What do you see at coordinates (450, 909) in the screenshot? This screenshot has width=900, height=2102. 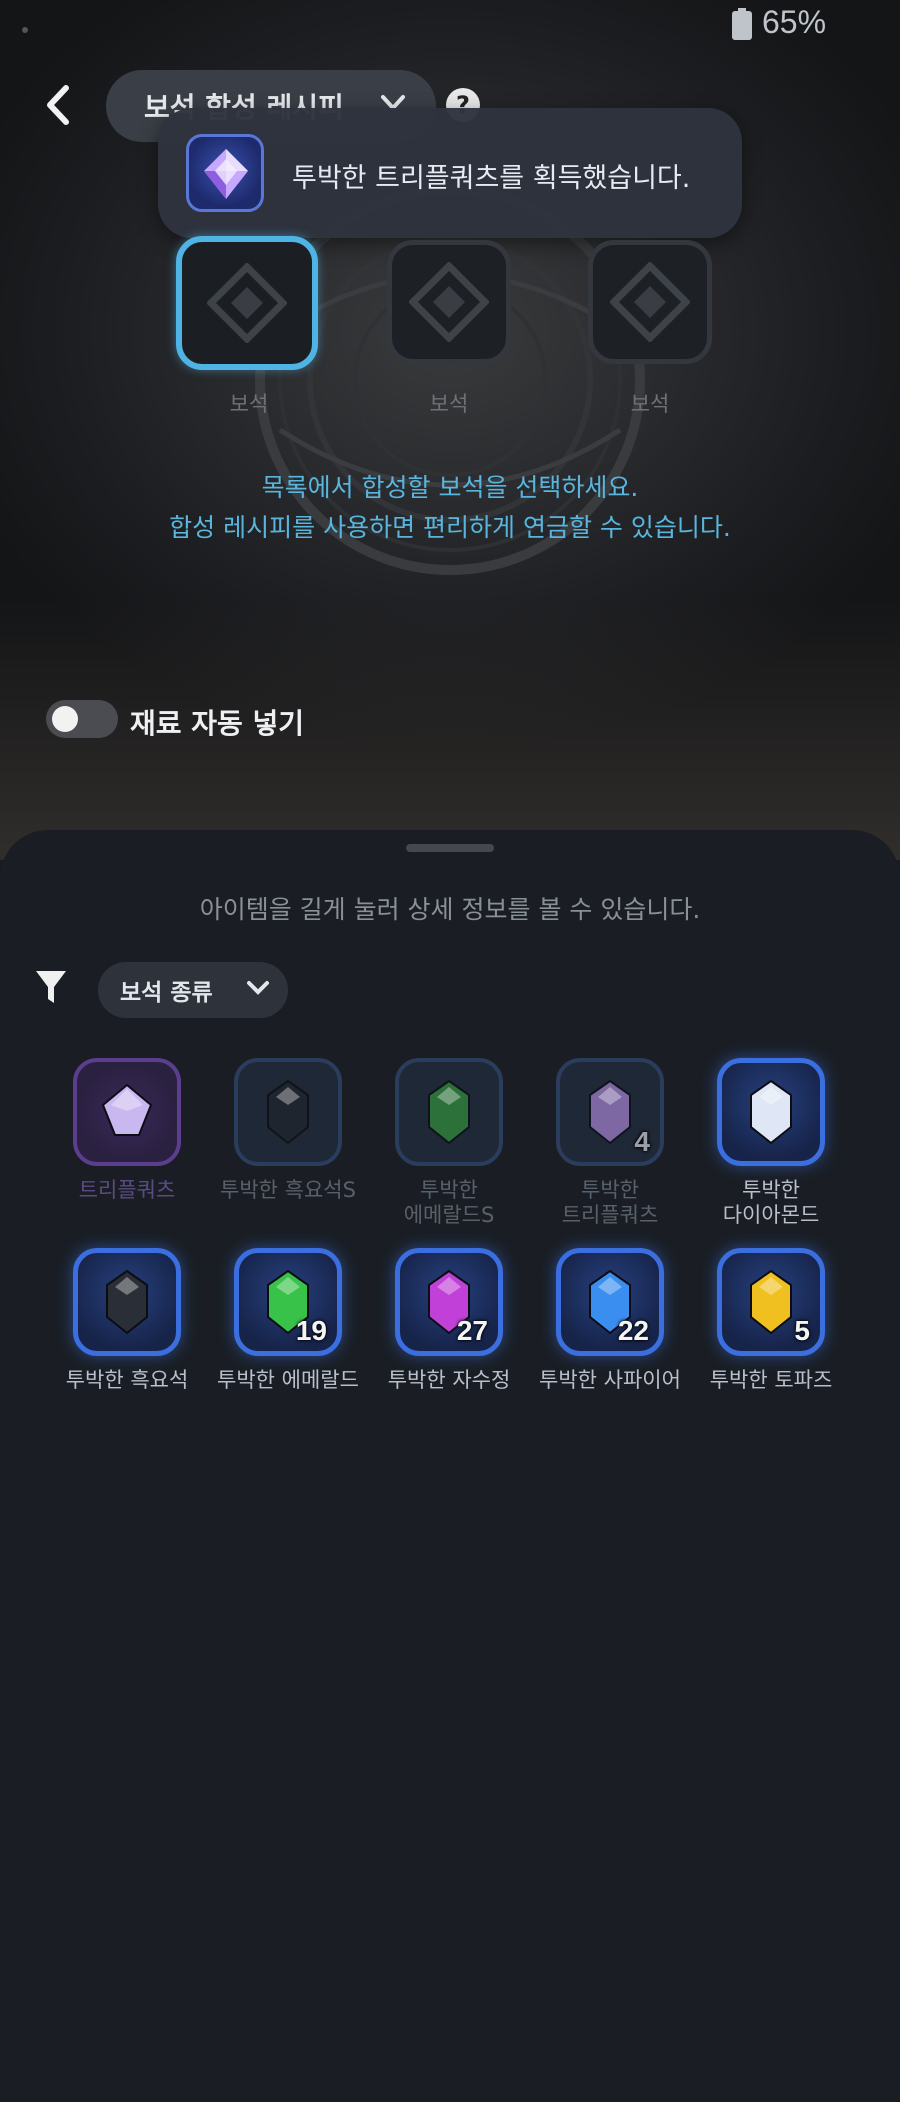 I see `sheet-hint: 아이템을 길게 눌러 상세 정보를 볼 수 있습니다.` at bounding box center [450, 909].